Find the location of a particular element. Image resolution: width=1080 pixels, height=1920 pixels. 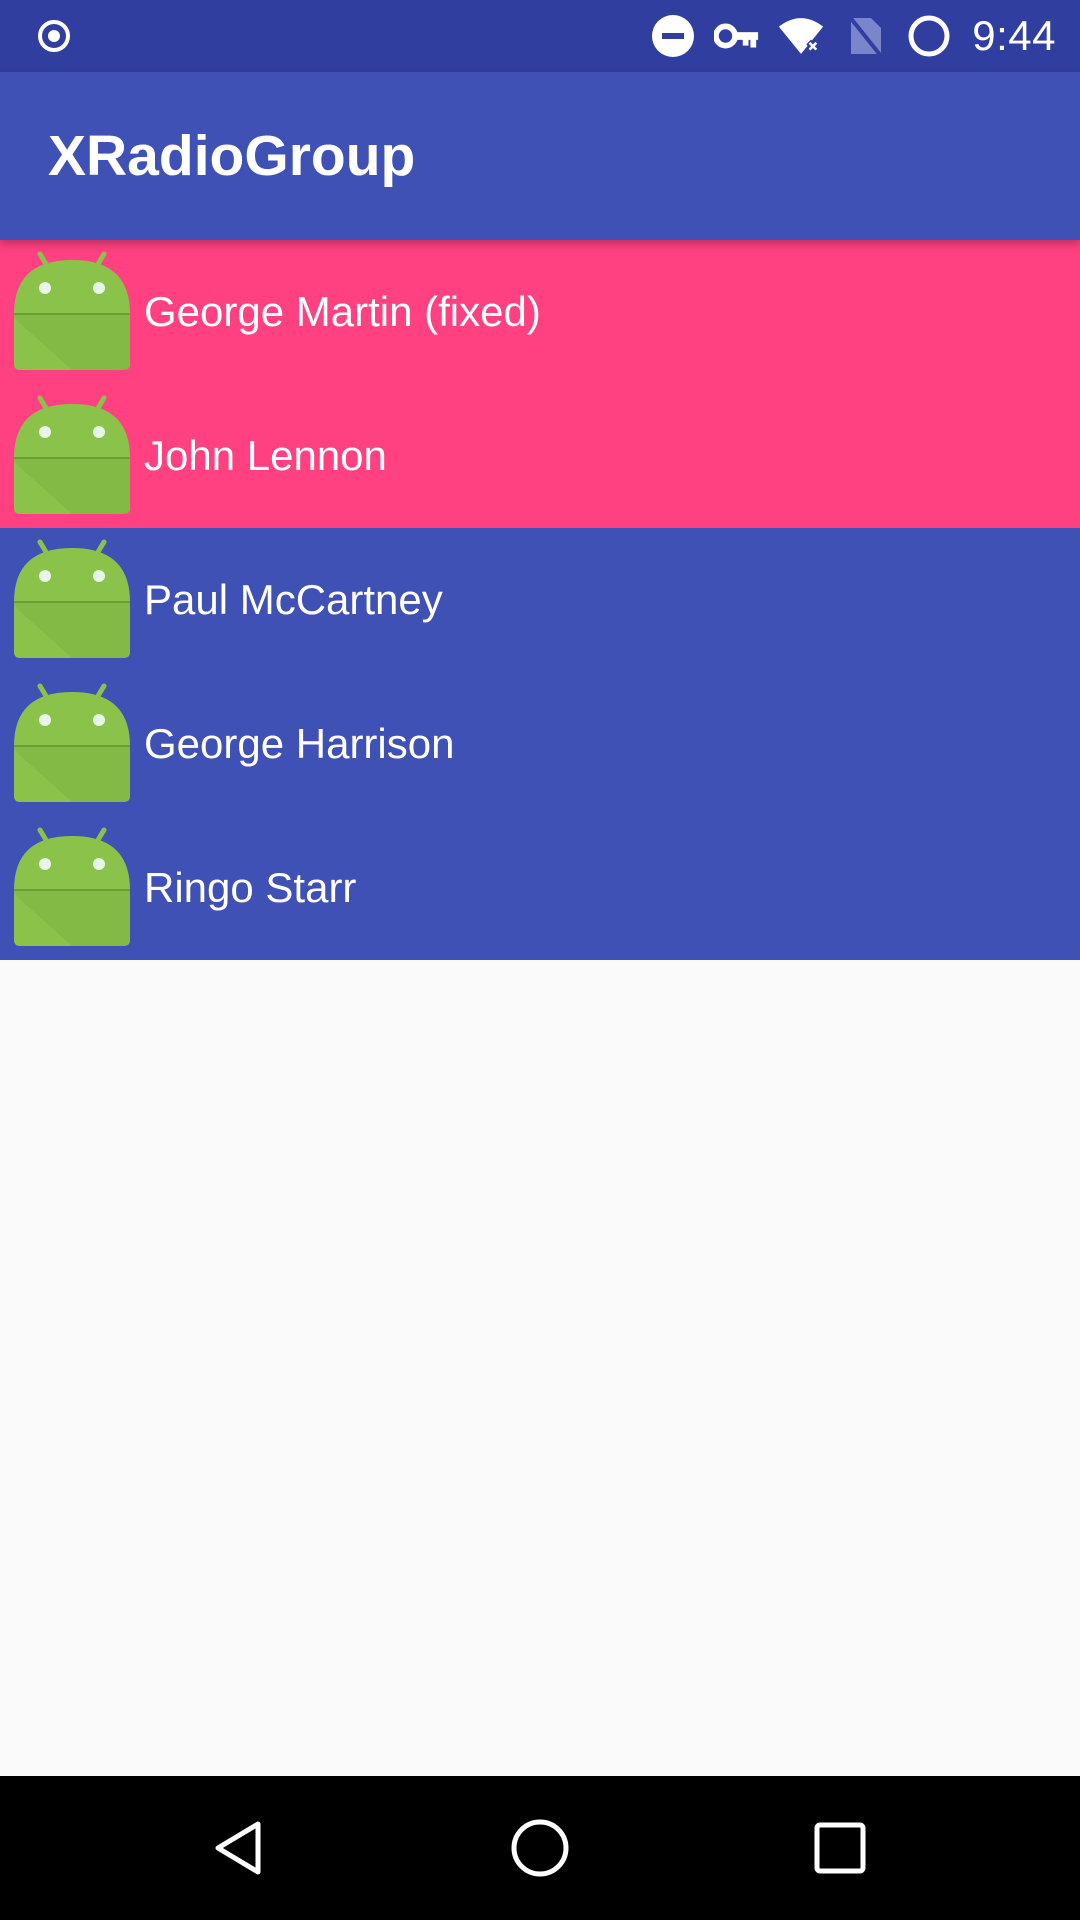

status-icons: 9:44 is located at coordinates (853, 36).